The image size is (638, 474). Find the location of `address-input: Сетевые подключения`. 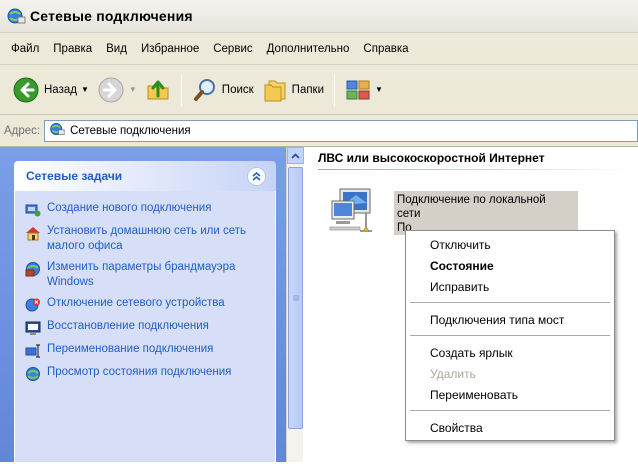

address-input: Сетевые подключения is located at coordinates (341, 130).